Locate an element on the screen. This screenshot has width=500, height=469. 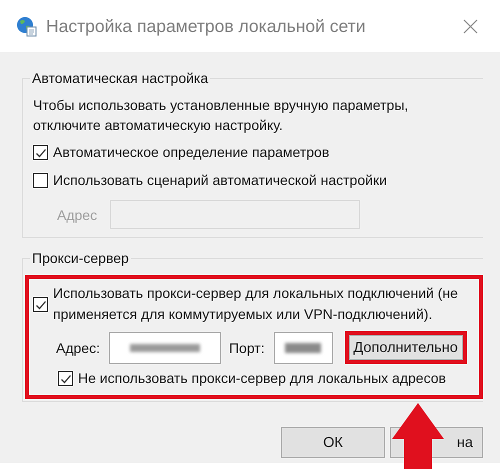
port-label: Порт: is located at coordinates (246, 348).